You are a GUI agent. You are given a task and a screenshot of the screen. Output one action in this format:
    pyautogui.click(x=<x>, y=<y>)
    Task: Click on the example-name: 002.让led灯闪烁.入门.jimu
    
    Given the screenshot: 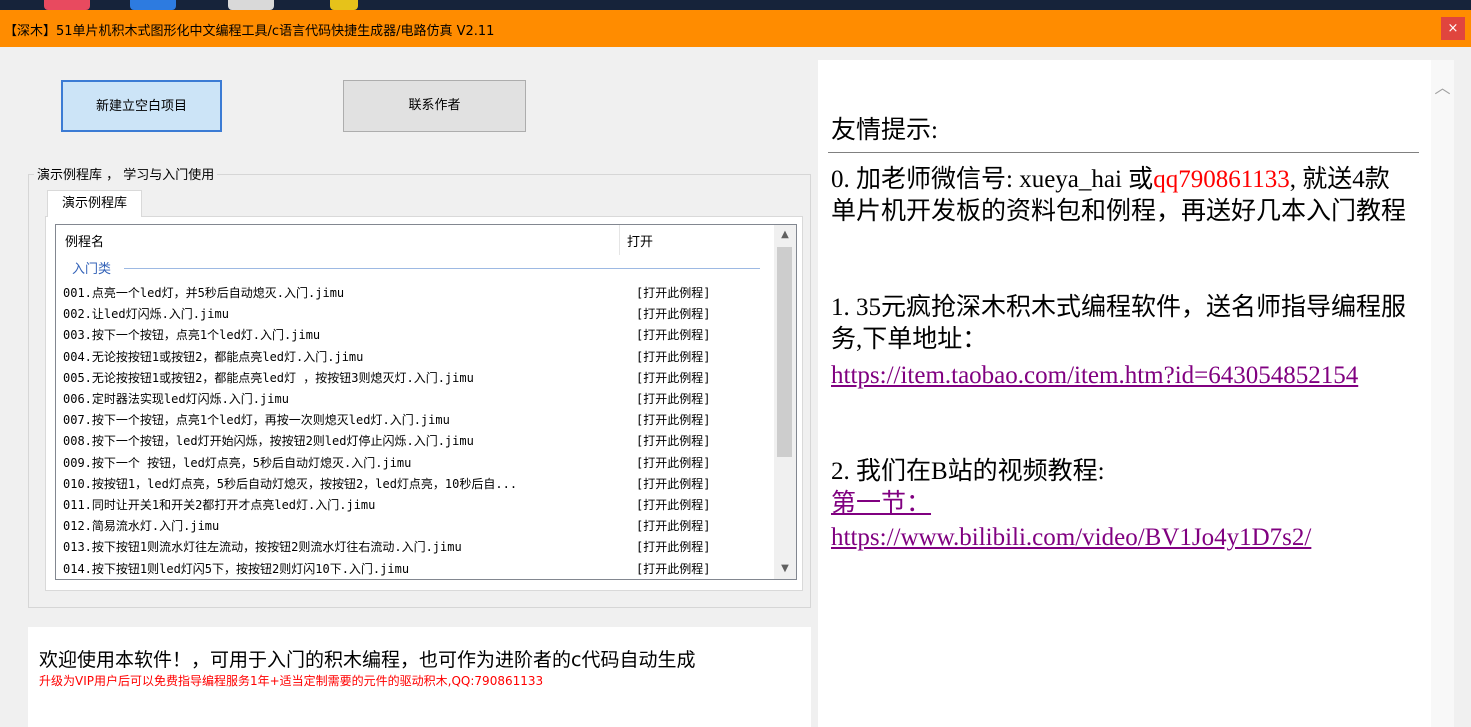 What is the action you would take?
    pyautogui.click(x=146, y=314)
    